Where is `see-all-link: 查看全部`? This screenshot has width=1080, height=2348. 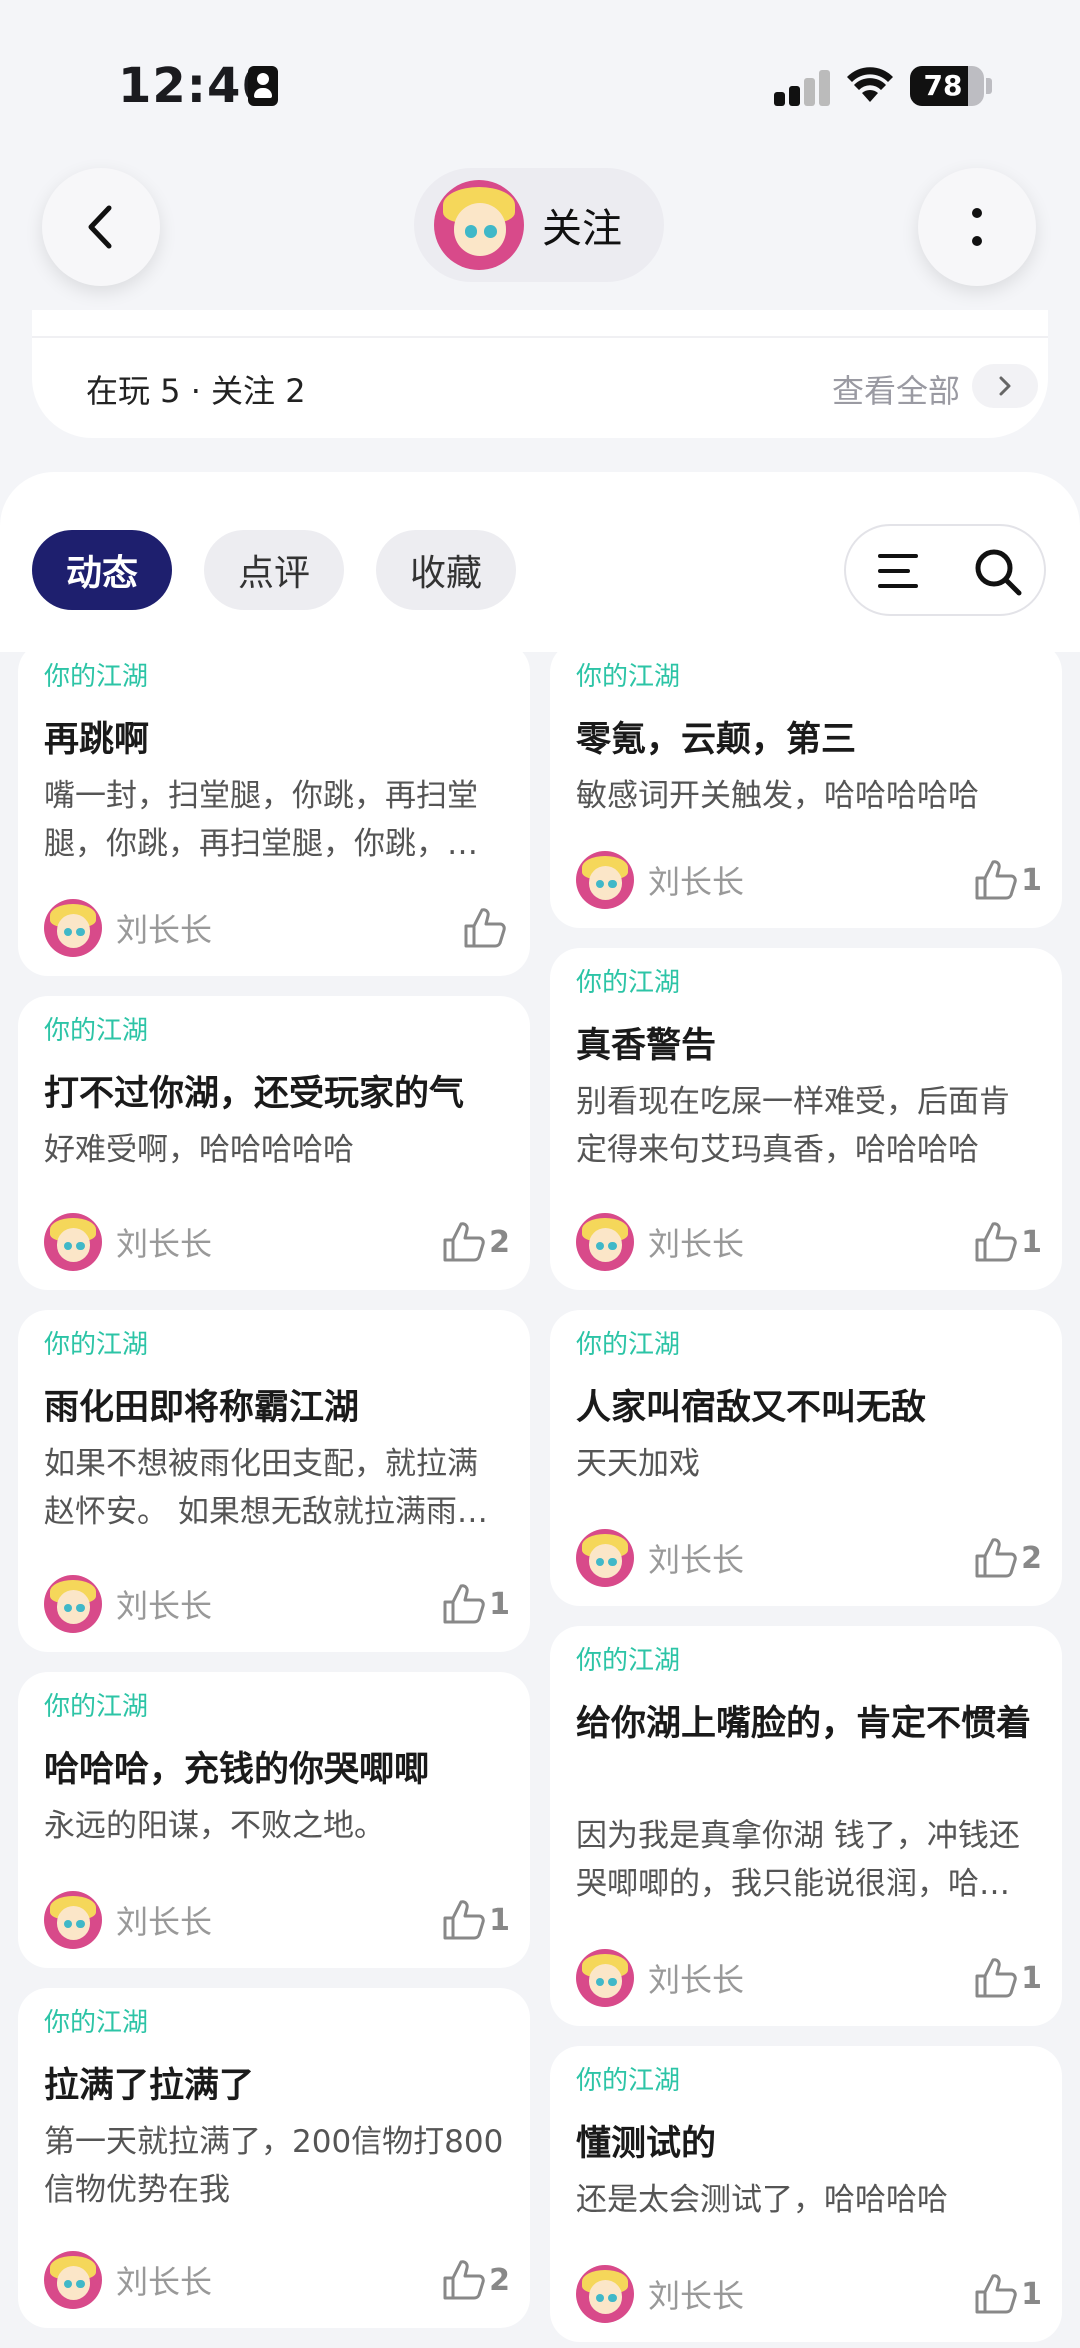 see-all-link: 查看全部 is located at coordinates (896, 389).